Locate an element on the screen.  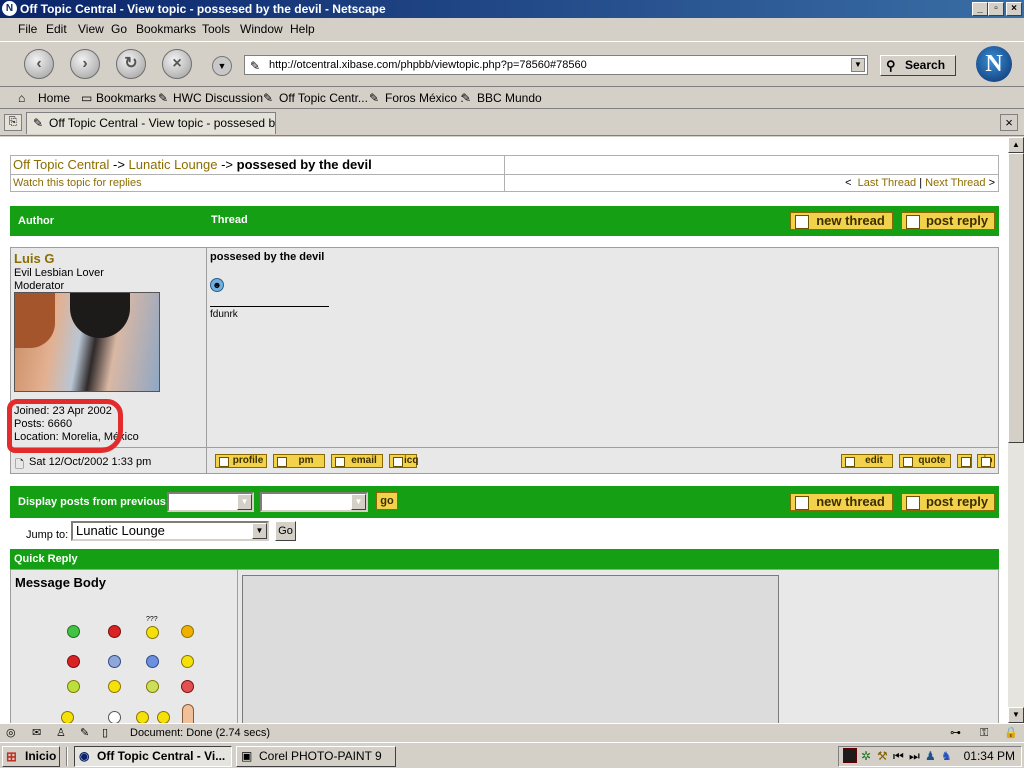
start-button: ⊞ Inicio is located at coordinates (31, 756).